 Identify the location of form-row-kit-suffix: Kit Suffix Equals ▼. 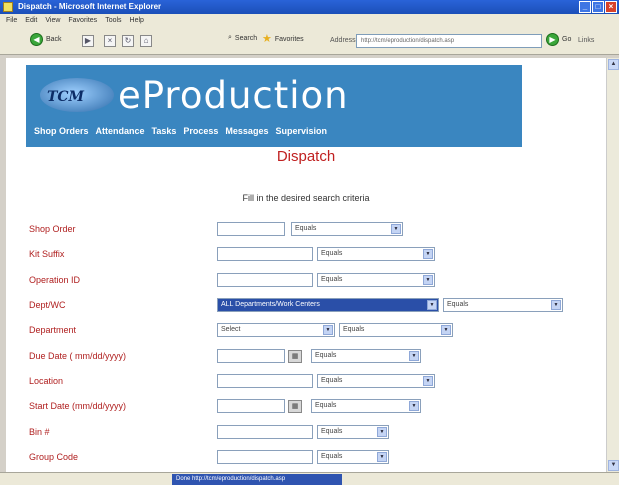
(306, 255).